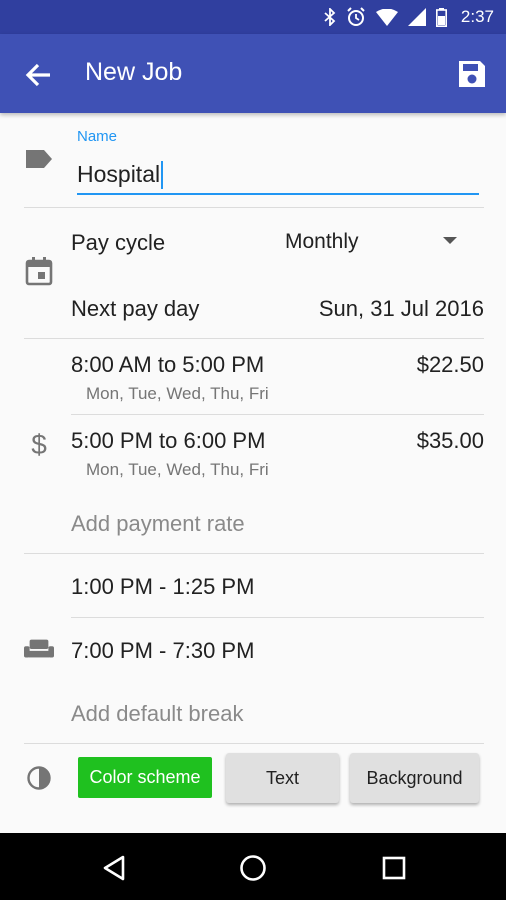 This screenshot has height=900, width=506. What do you see at coordinates (450, 240) in the screenshot?
I see `chevron-down-icon` at bounding box center [450, 240].